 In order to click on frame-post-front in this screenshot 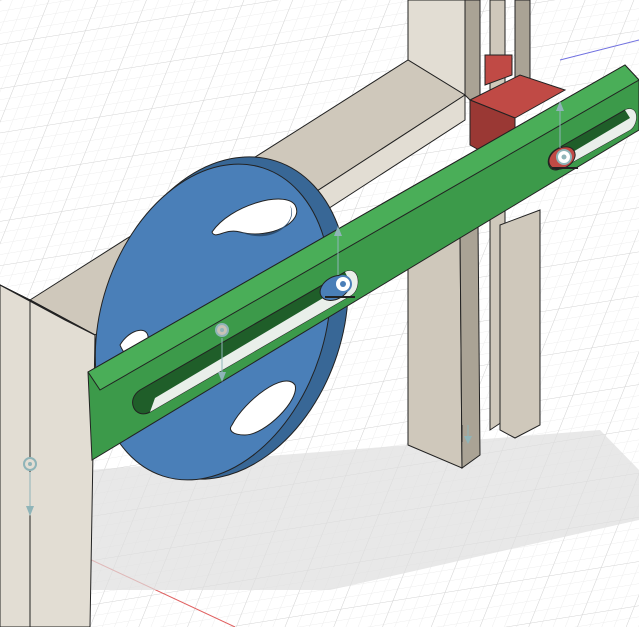, I will do `click(15, 455)`.